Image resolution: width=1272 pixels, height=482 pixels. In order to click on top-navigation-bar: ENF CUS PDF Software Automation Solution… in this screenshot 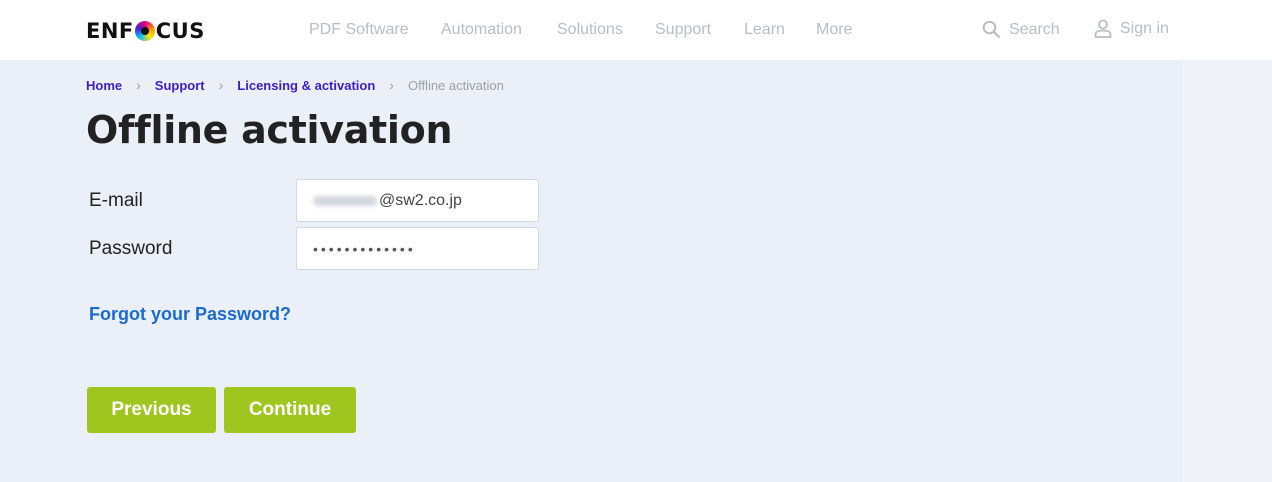, I will do `click(636, 30)`.